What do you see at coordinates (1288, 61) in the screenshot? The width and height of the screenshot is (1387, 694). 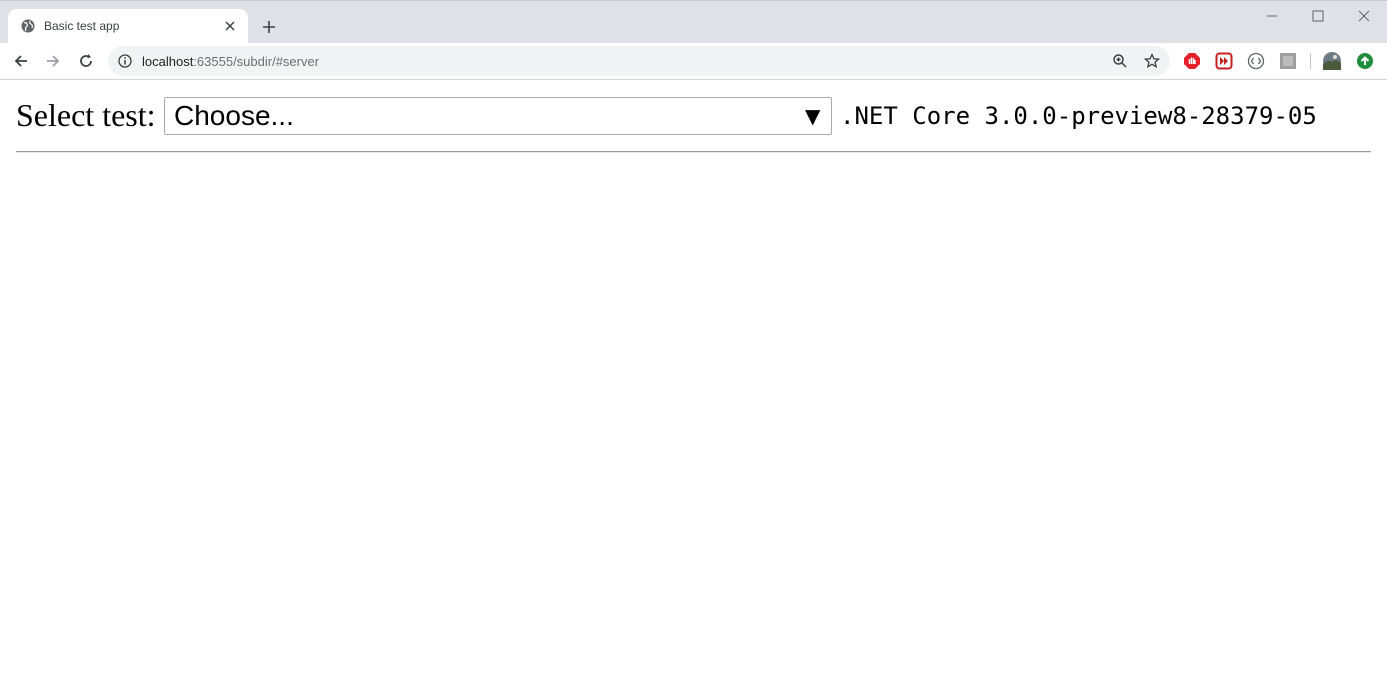 I see `gray-extension-icon` at bounding box center [1288, 61].